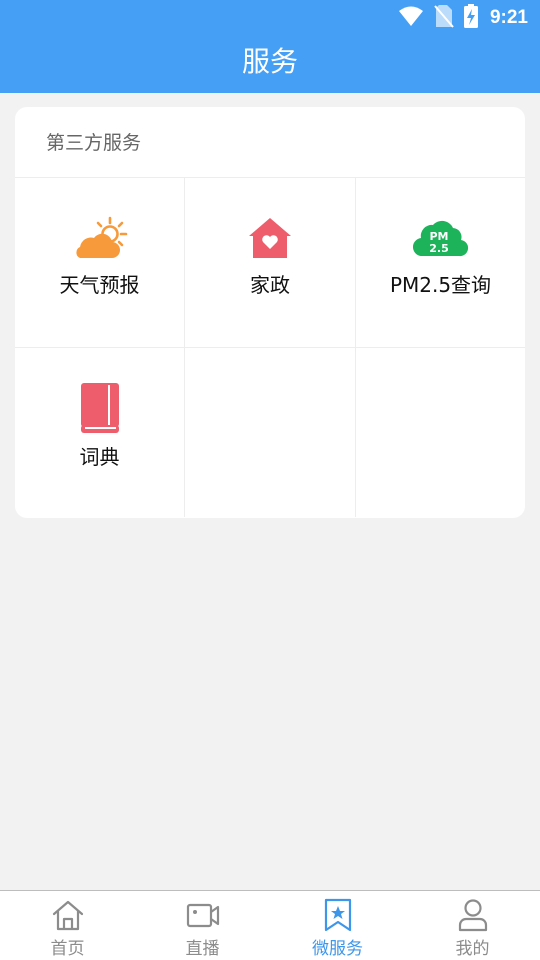 The width and height of the screenshot is (540, 960). What do you see at coordinates (270, 285) in the screenshot?
I see `service-label: 家政` at bounding box center [270, 285].